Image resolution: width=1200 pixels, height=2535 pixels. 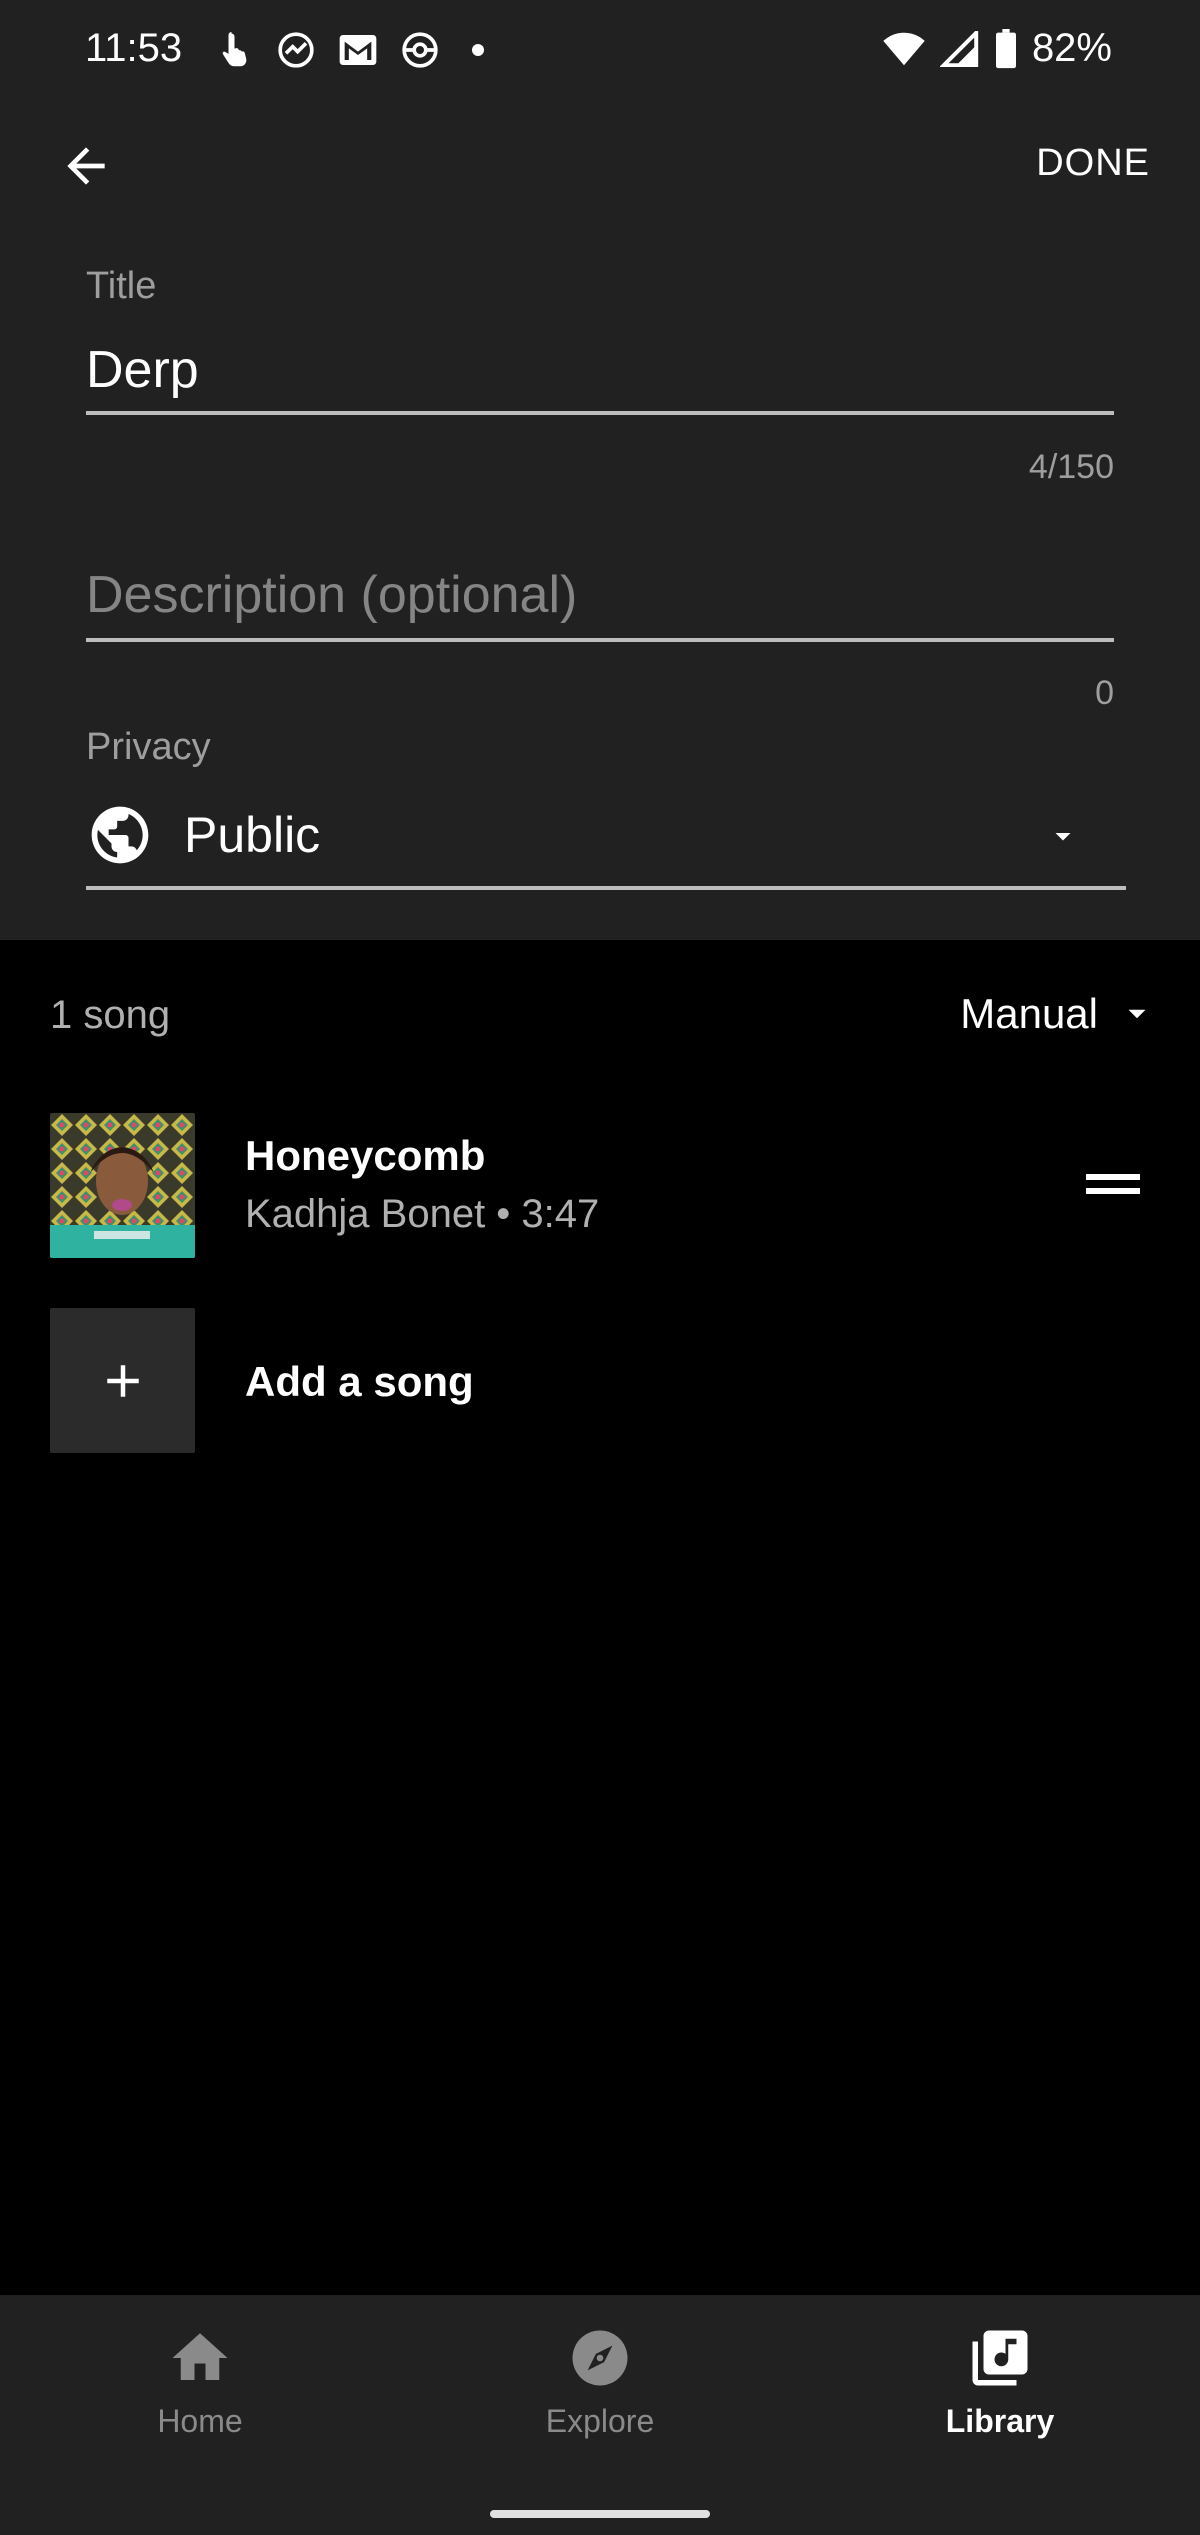 I want to click on globe-icon, so click(x=120, y=835).